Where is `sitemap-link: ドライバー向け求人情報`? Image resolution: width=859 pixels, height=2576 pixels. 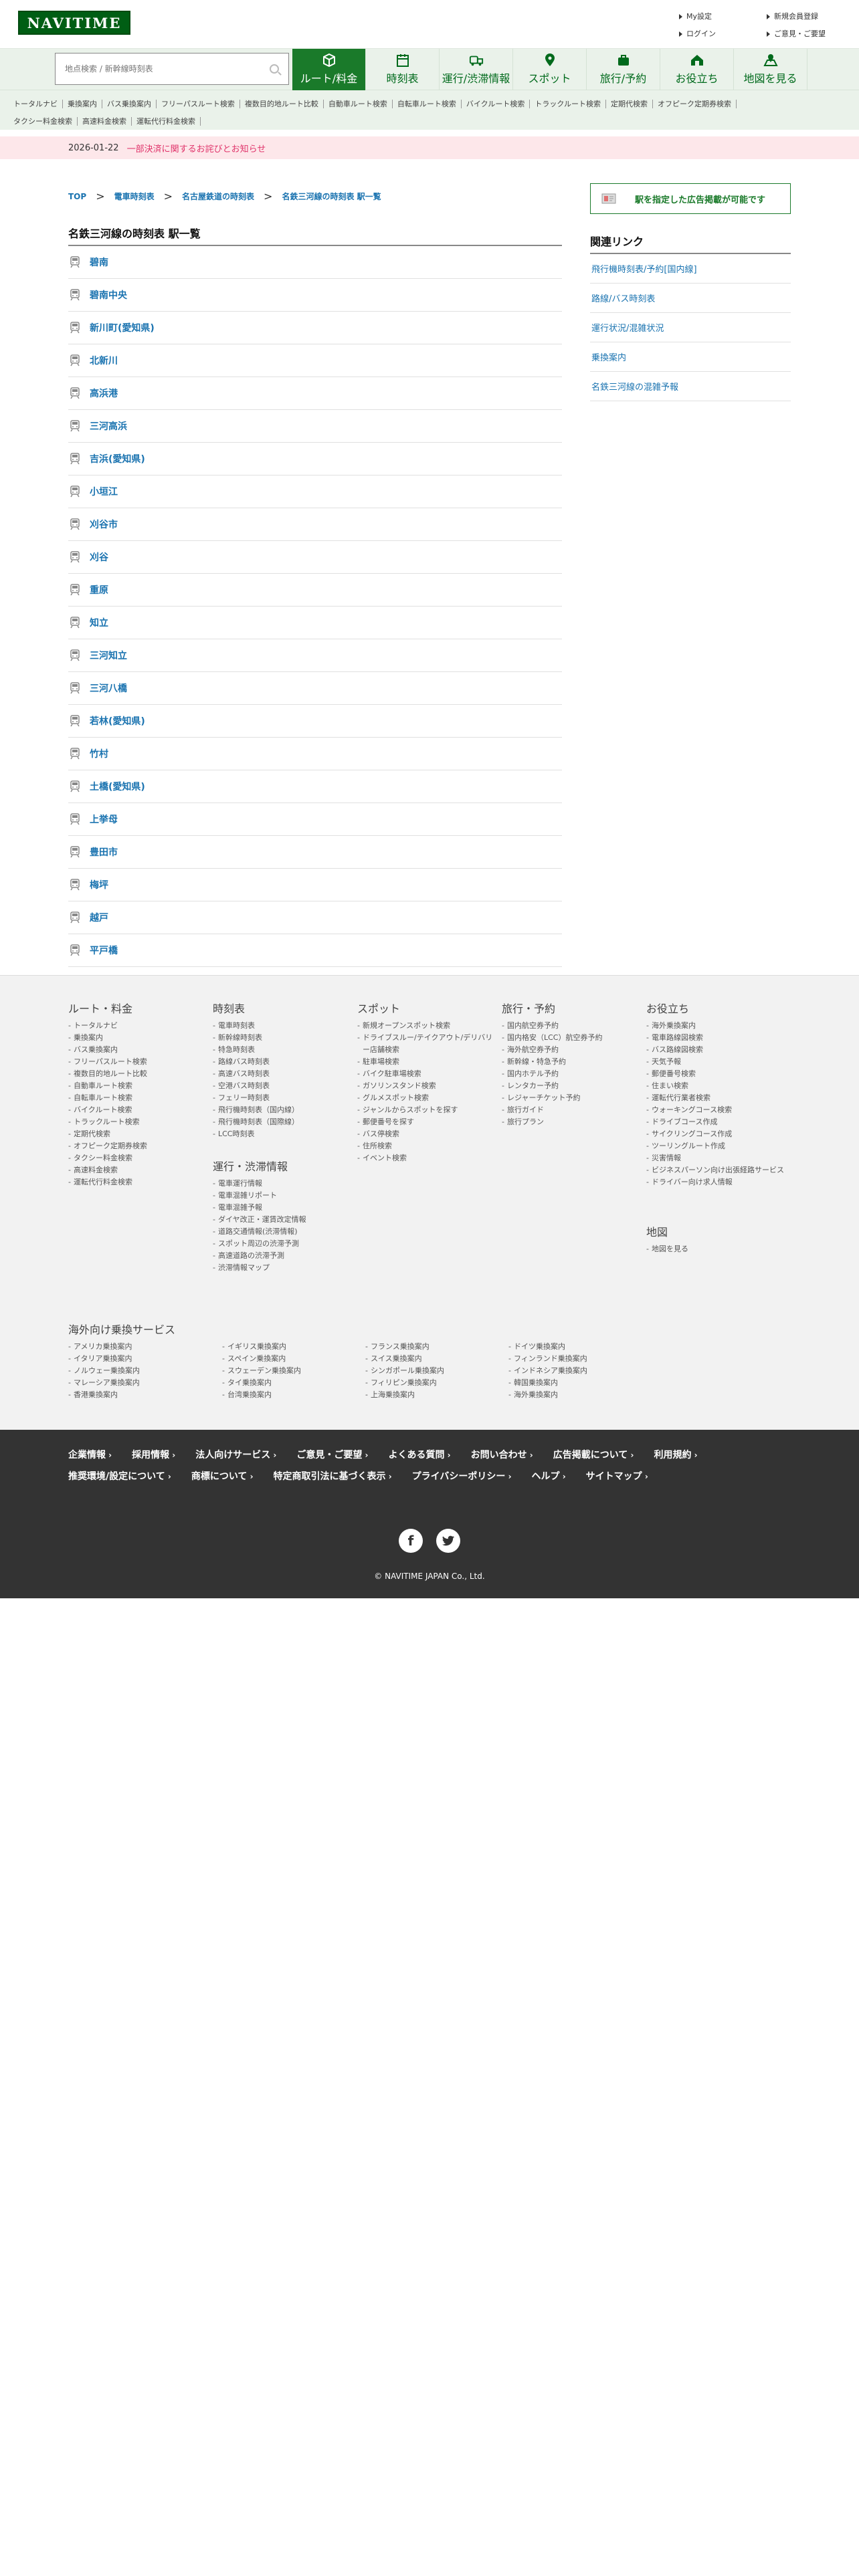 sitemap-link: ドライバー向け求人情報 is located at coordinates (720, 1182).